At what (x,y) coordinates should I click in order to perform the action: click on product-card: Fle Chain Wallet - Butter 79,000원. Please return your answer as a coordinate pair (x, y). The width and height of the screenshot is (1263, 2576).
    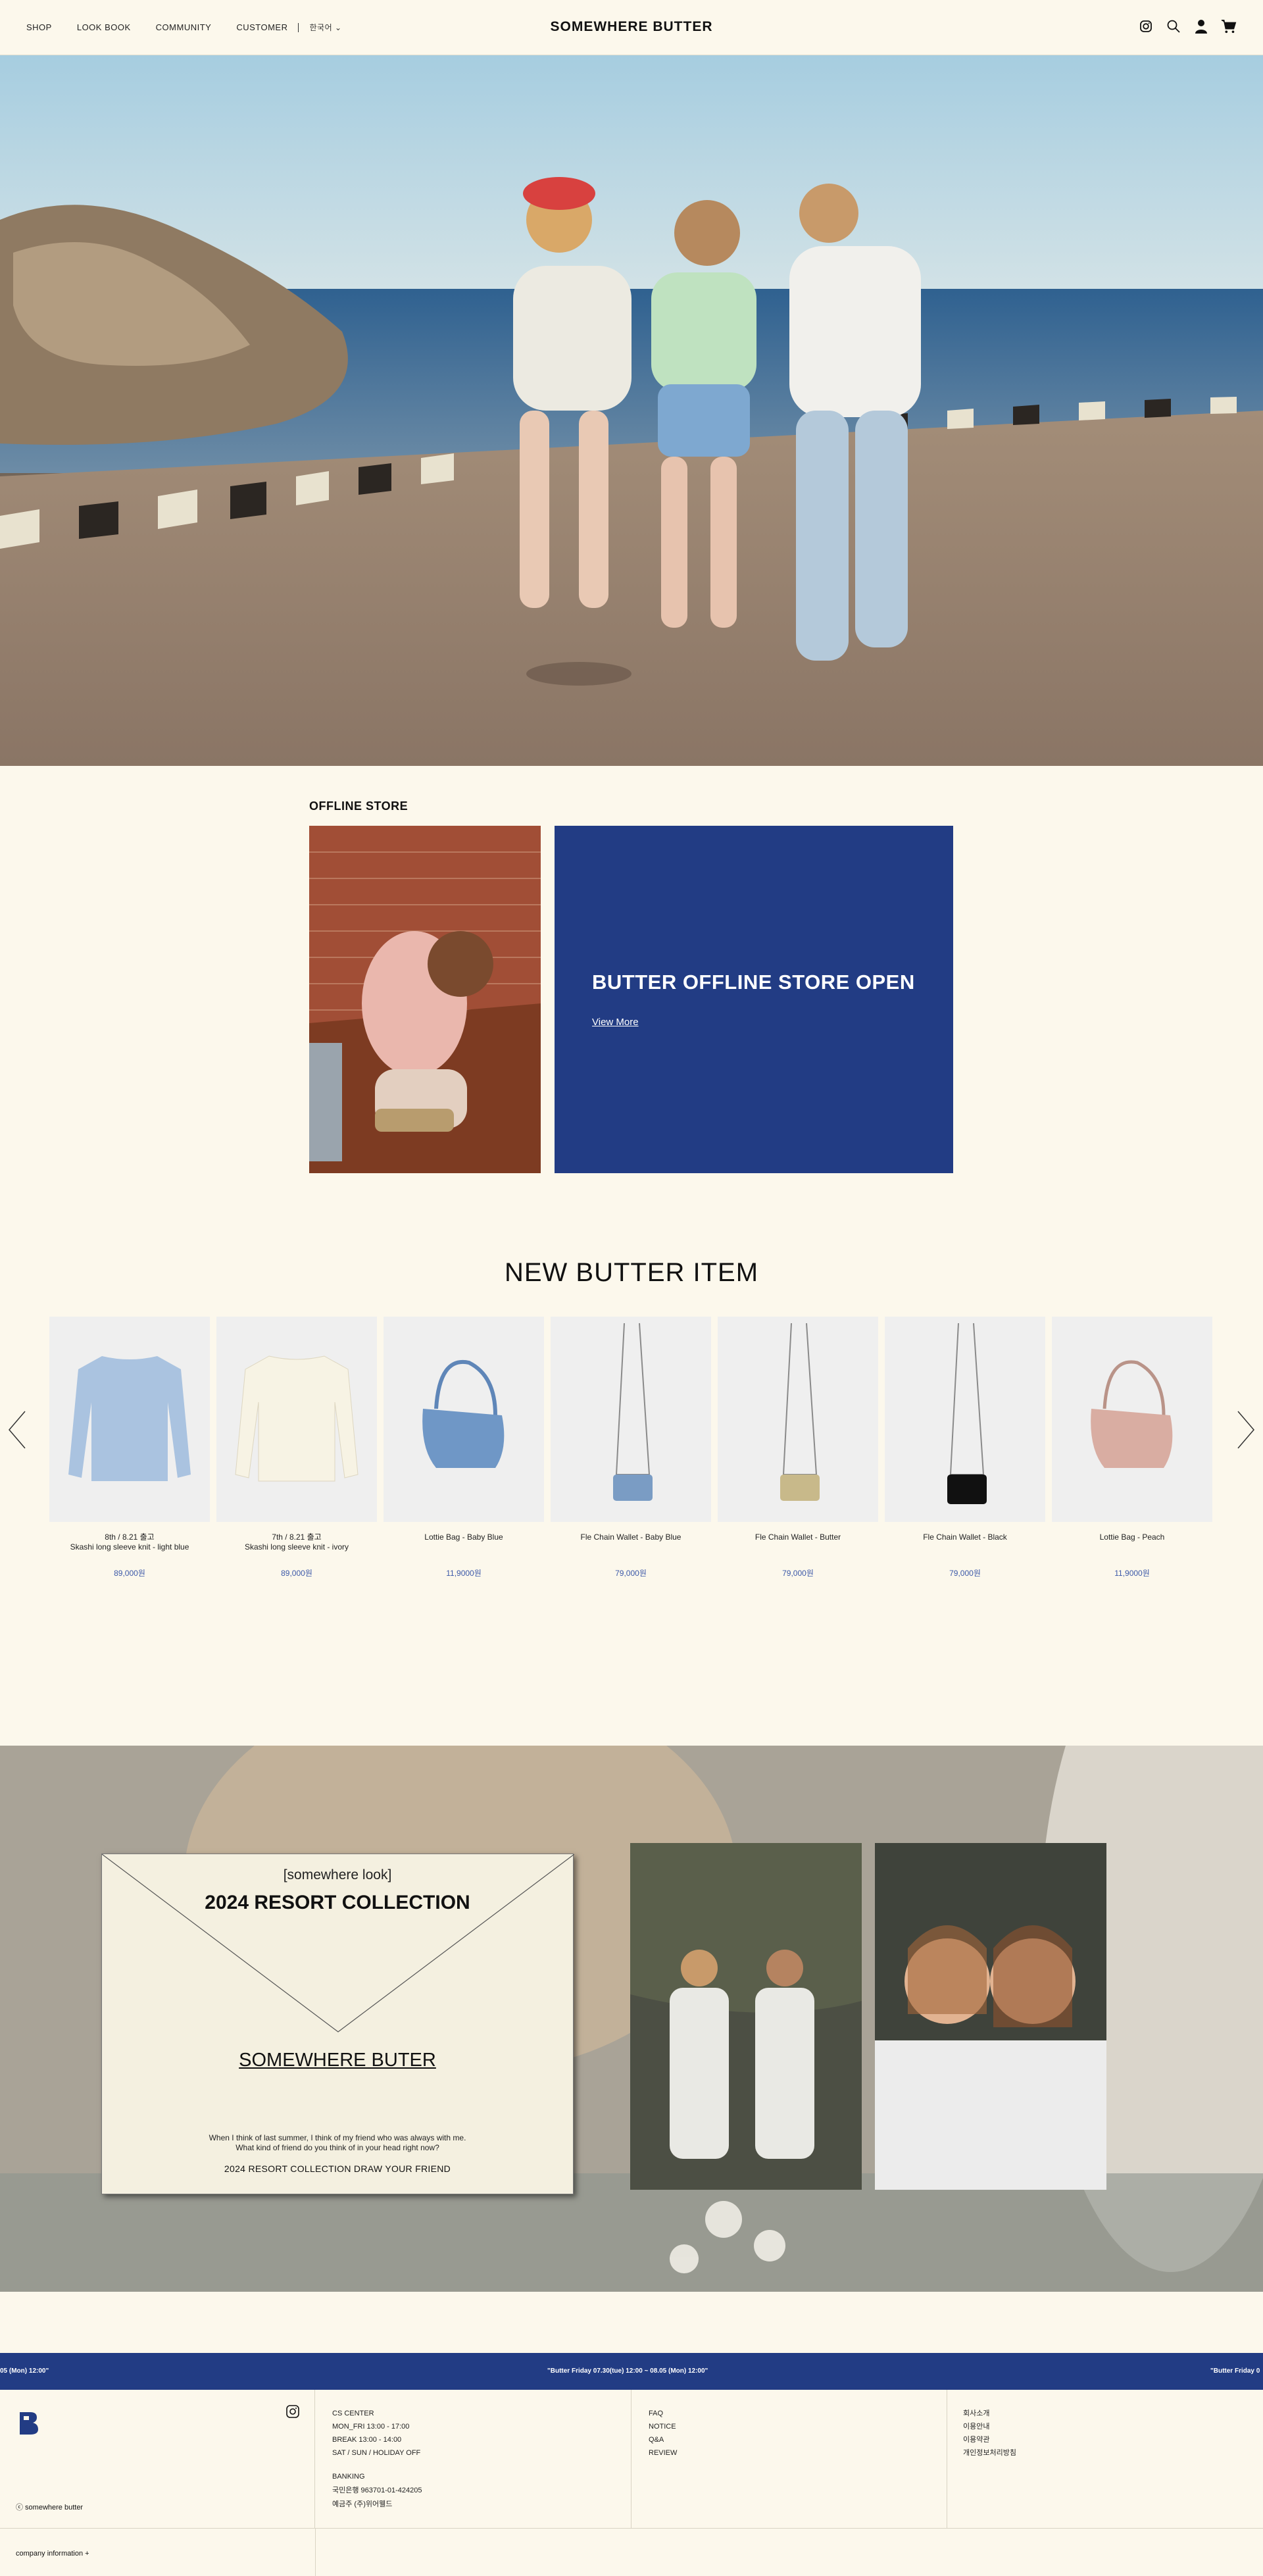
    Looking at the image, I should click on (798, 1447).